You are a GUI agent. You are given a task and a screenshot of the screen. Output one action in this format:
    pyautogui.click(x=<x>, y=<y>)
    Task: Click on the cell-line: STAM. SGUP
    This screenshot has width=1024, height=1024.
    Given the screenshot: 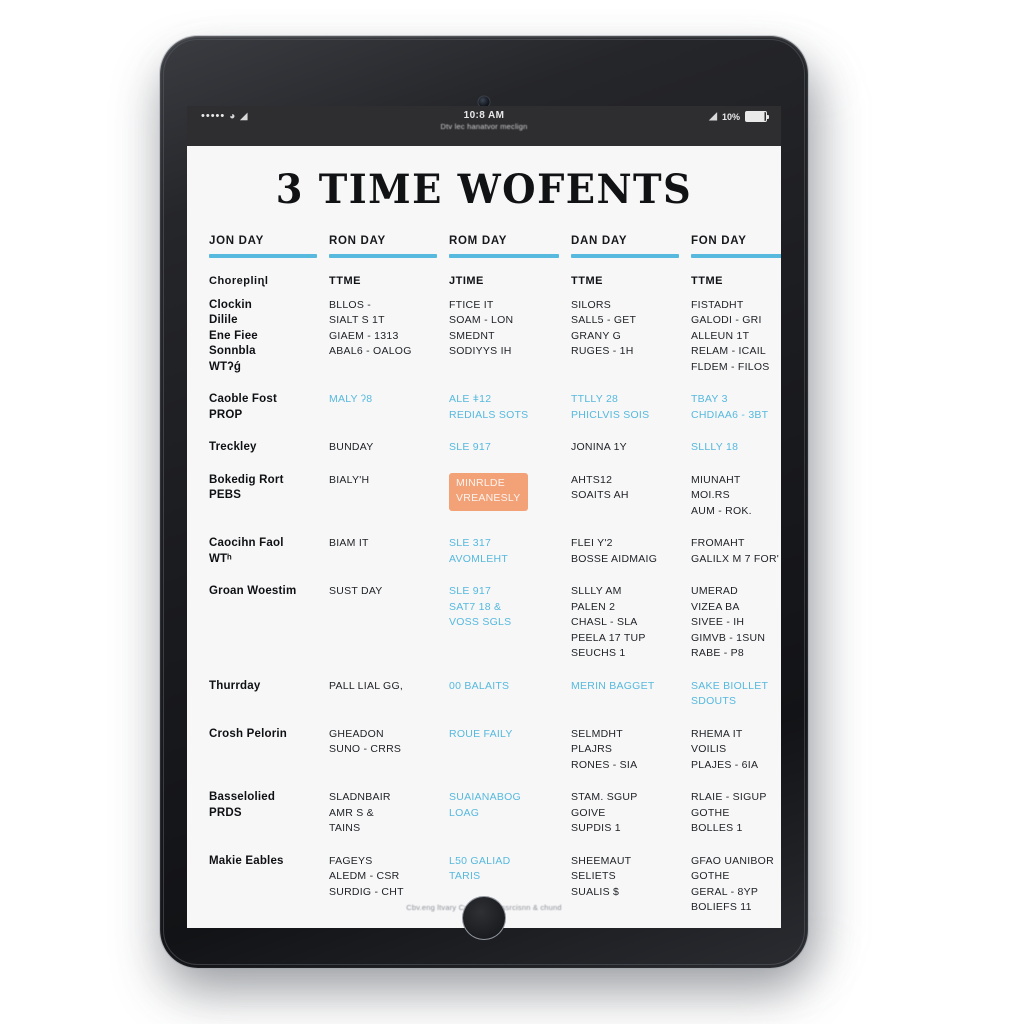 What is the action you would take?
    pyautogui.click(x=604, y=797)
    